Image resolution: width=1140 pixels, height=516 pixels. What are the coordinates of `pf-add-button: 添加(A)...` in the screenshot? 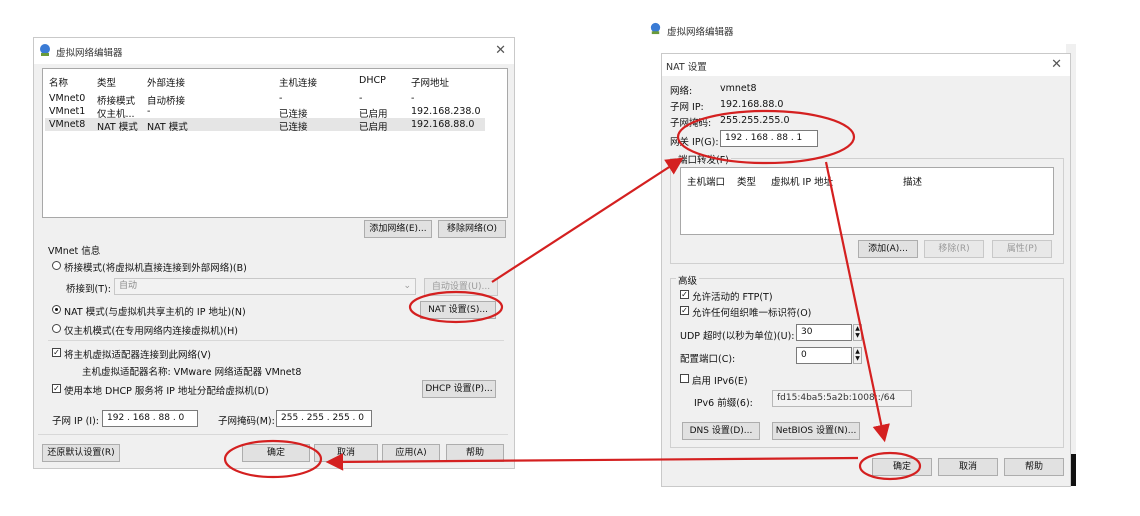 It's located at (888, 249).